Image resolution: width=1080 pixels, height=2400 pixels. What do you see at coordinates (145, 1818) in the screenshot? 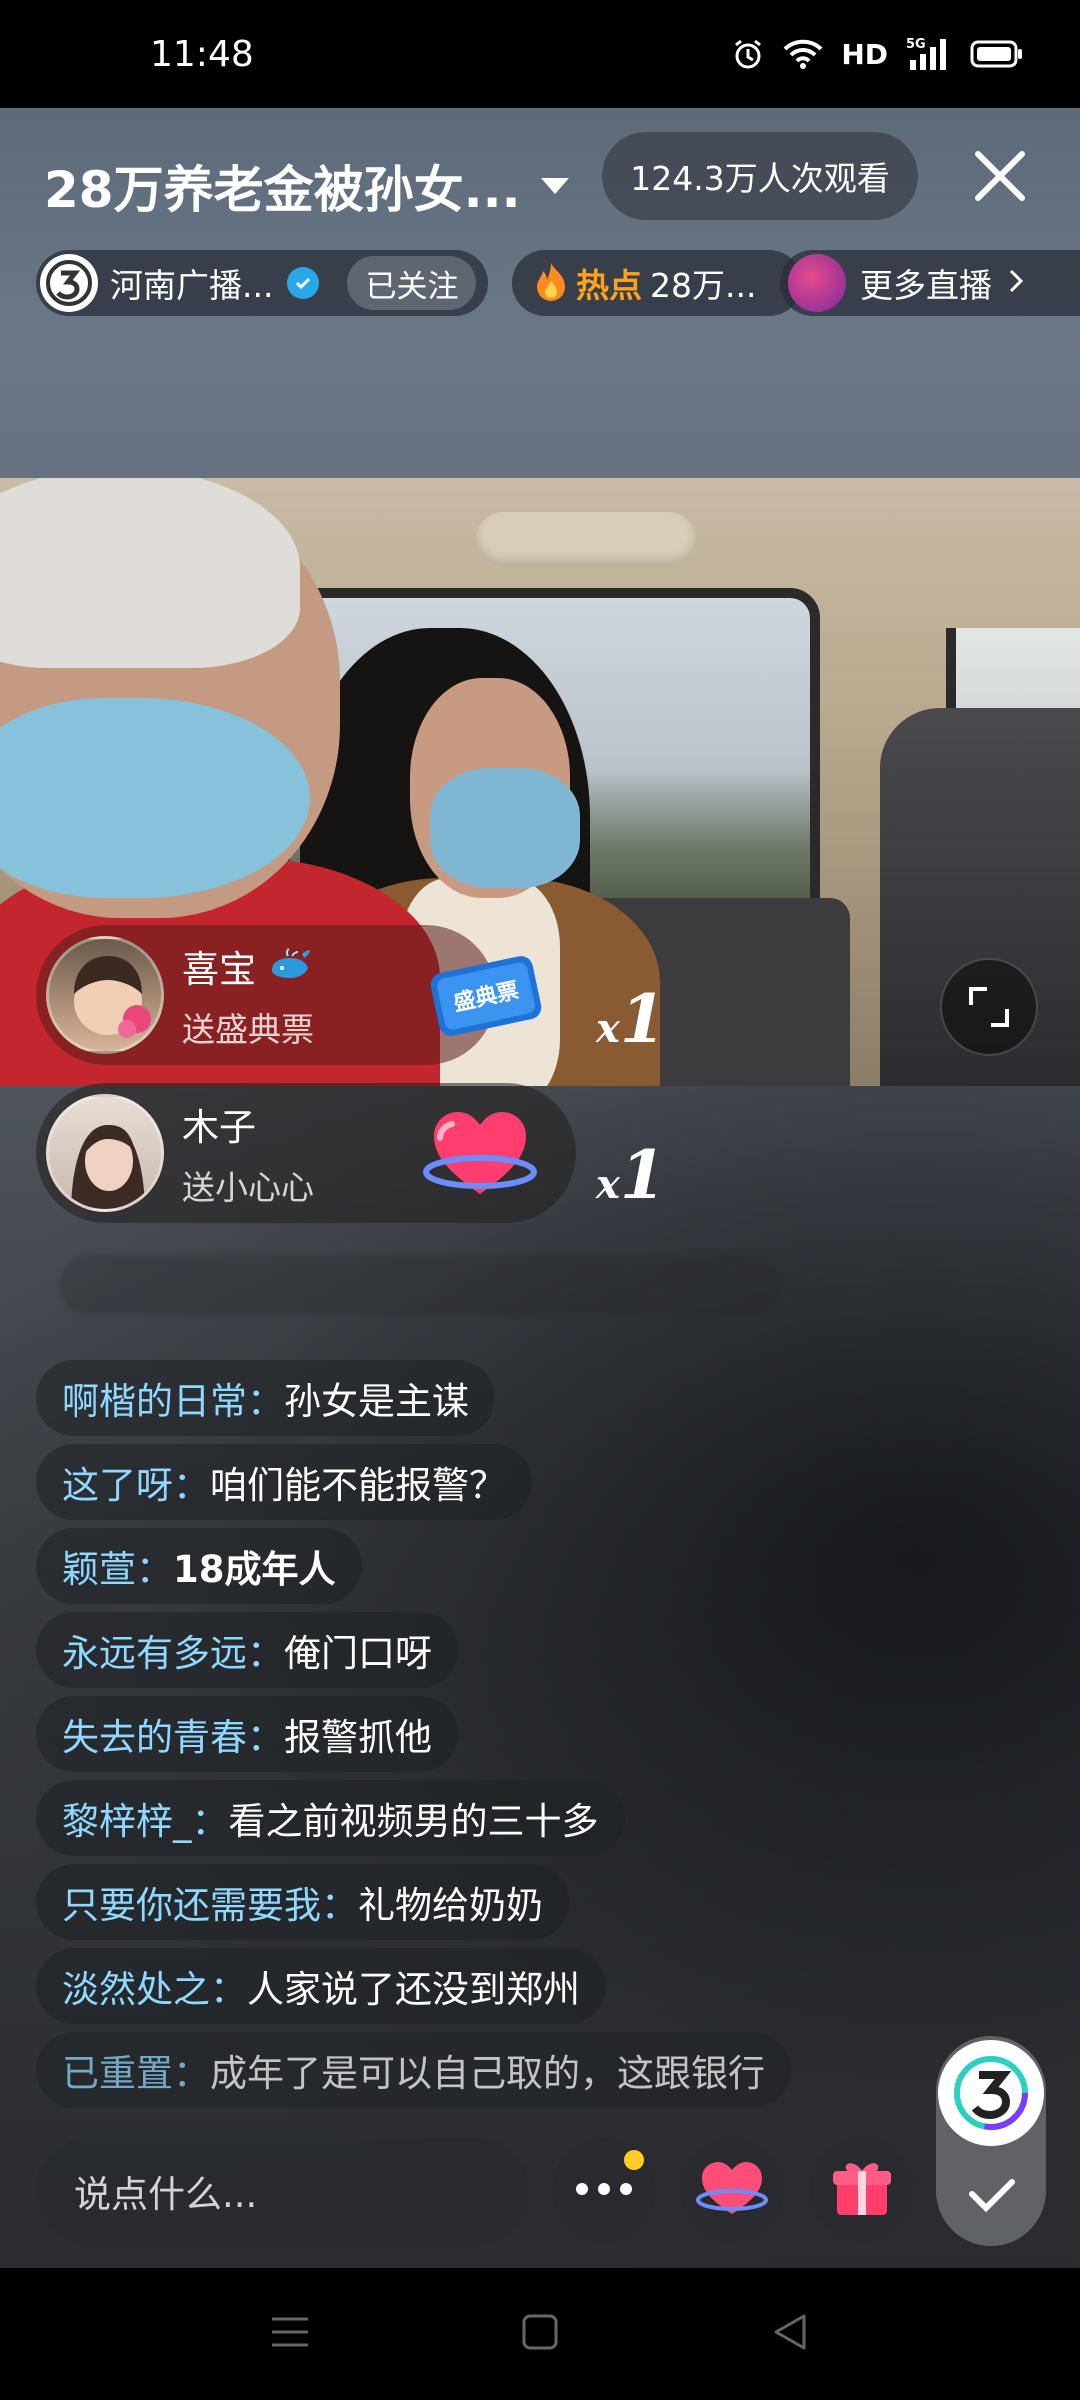
I see `comment-user: 黎梓梓_：` at bounding box center [145, 1818].